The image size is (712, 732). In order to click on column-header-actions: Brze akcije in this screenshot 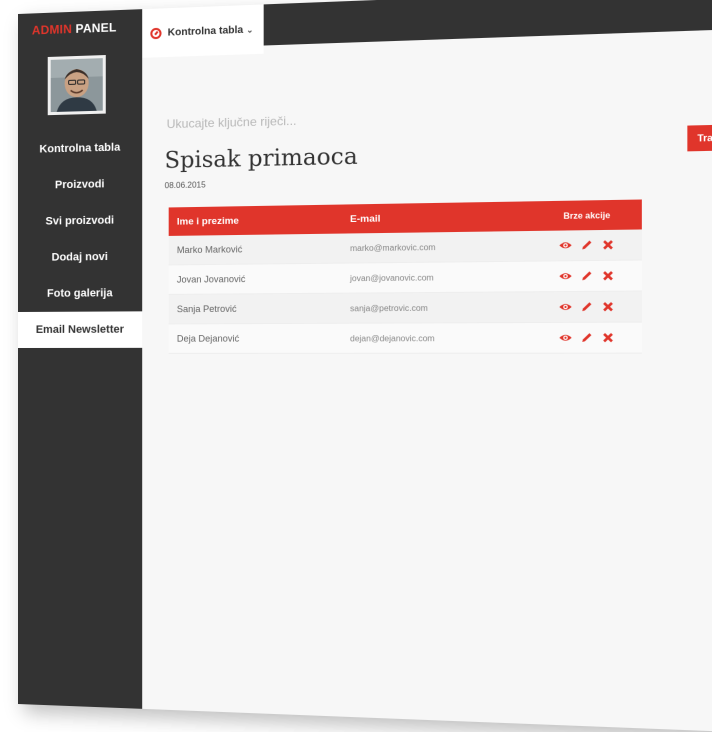, I will do `click(587, 215)`.